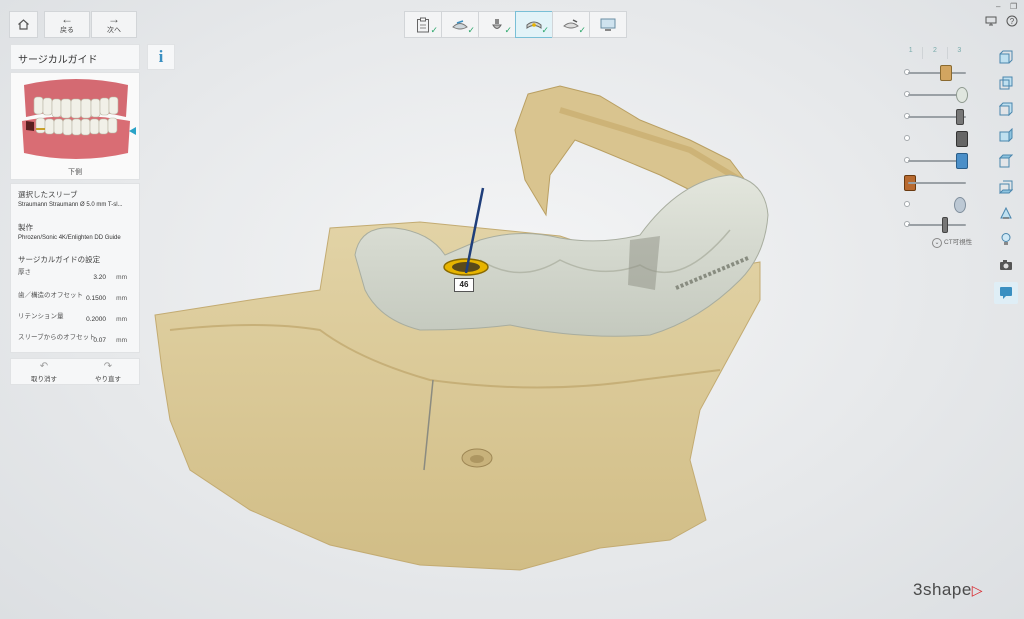  I want to click on camera-icon, so click(1006, 265).